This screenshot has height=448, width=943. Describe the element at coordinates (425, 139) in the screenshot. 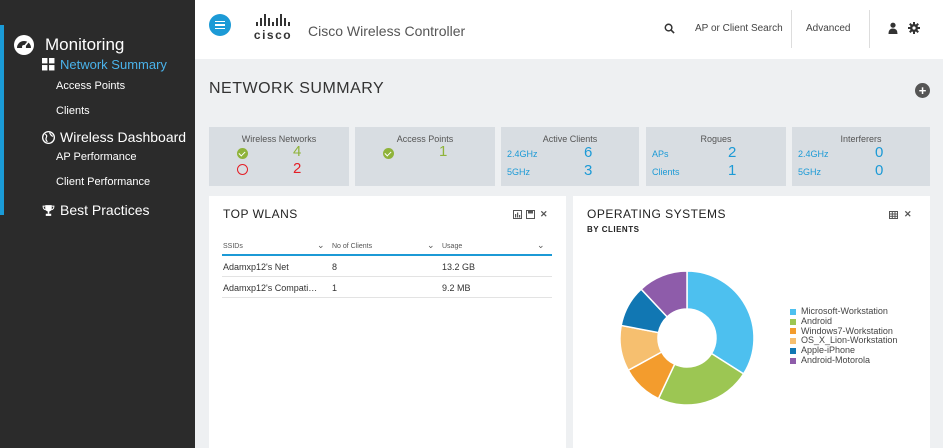

I see `tile-title: Access Points` at that location.